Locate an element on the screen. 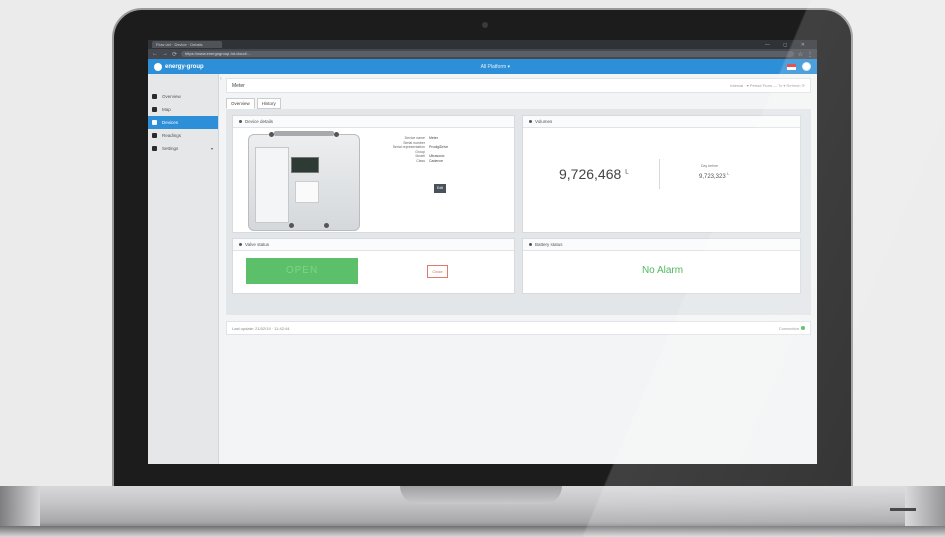 This screenshot has width=945, height=537. volume-icon is located at coordinates (530, 121).